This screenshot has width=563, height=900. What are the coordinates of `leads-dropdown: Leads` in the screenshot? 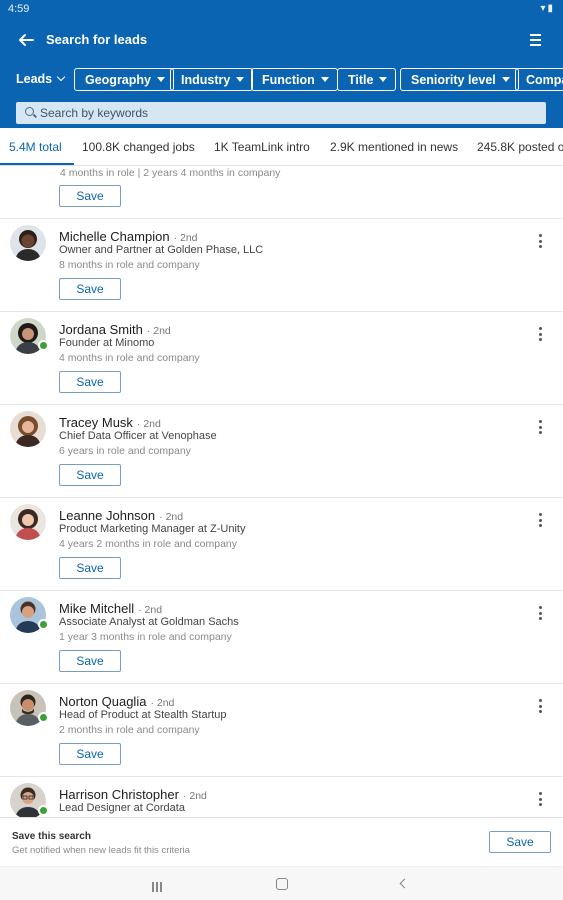 It's located at (41, 79).